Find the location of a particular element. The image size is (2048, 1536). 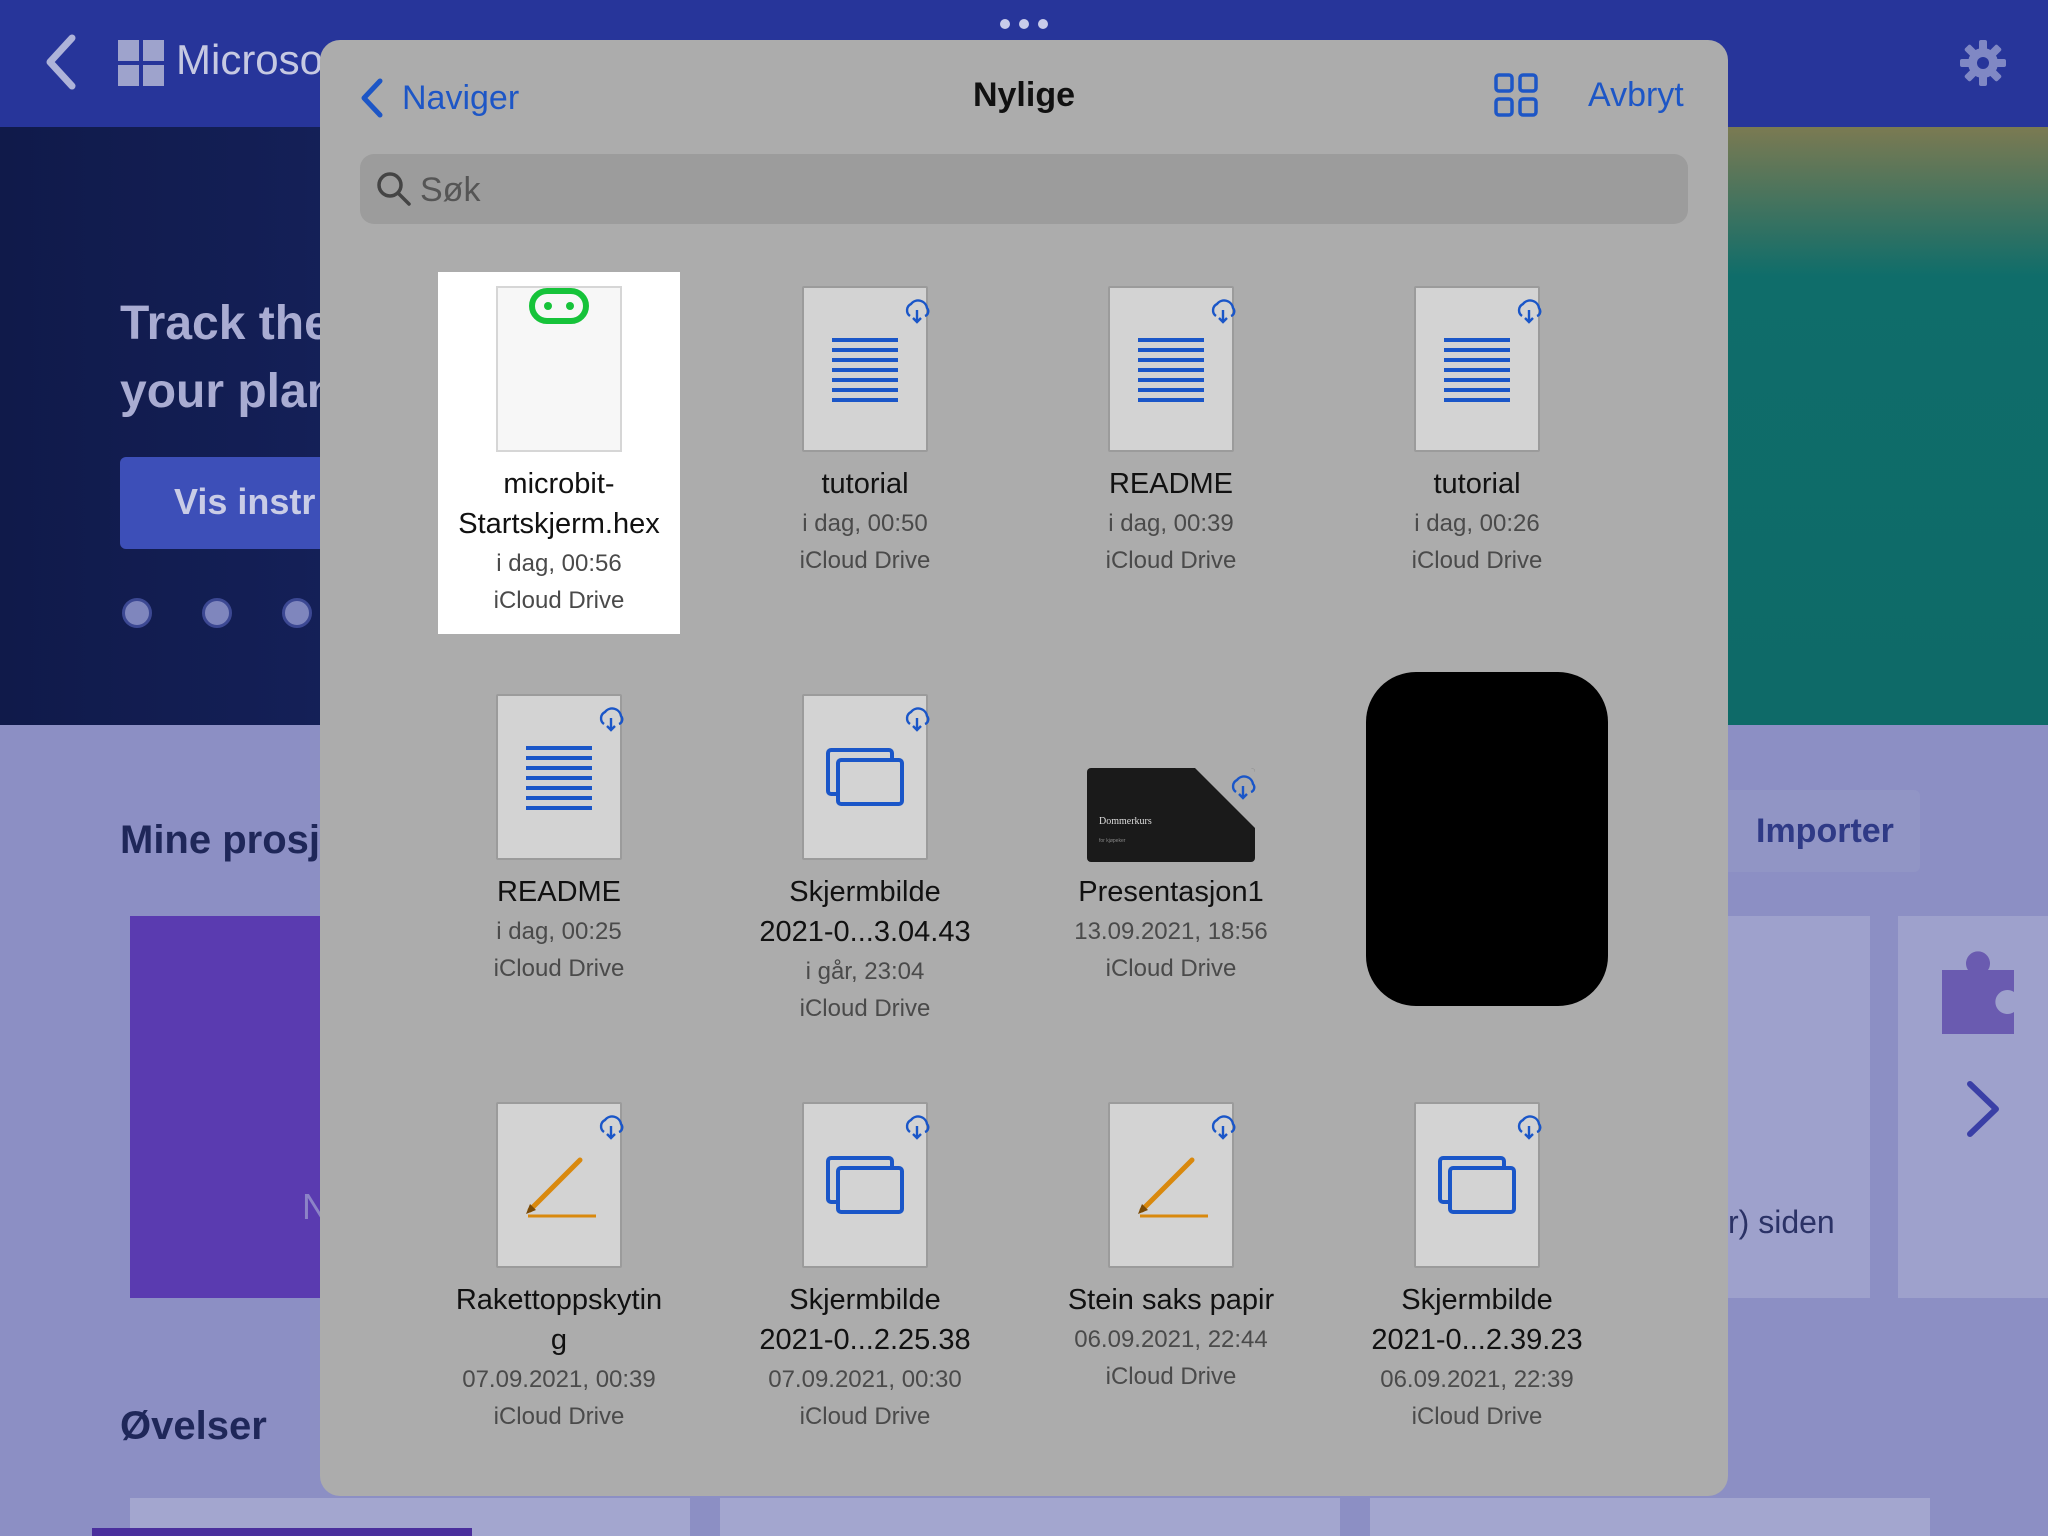

search-input is located at coordinates (1040, 190).